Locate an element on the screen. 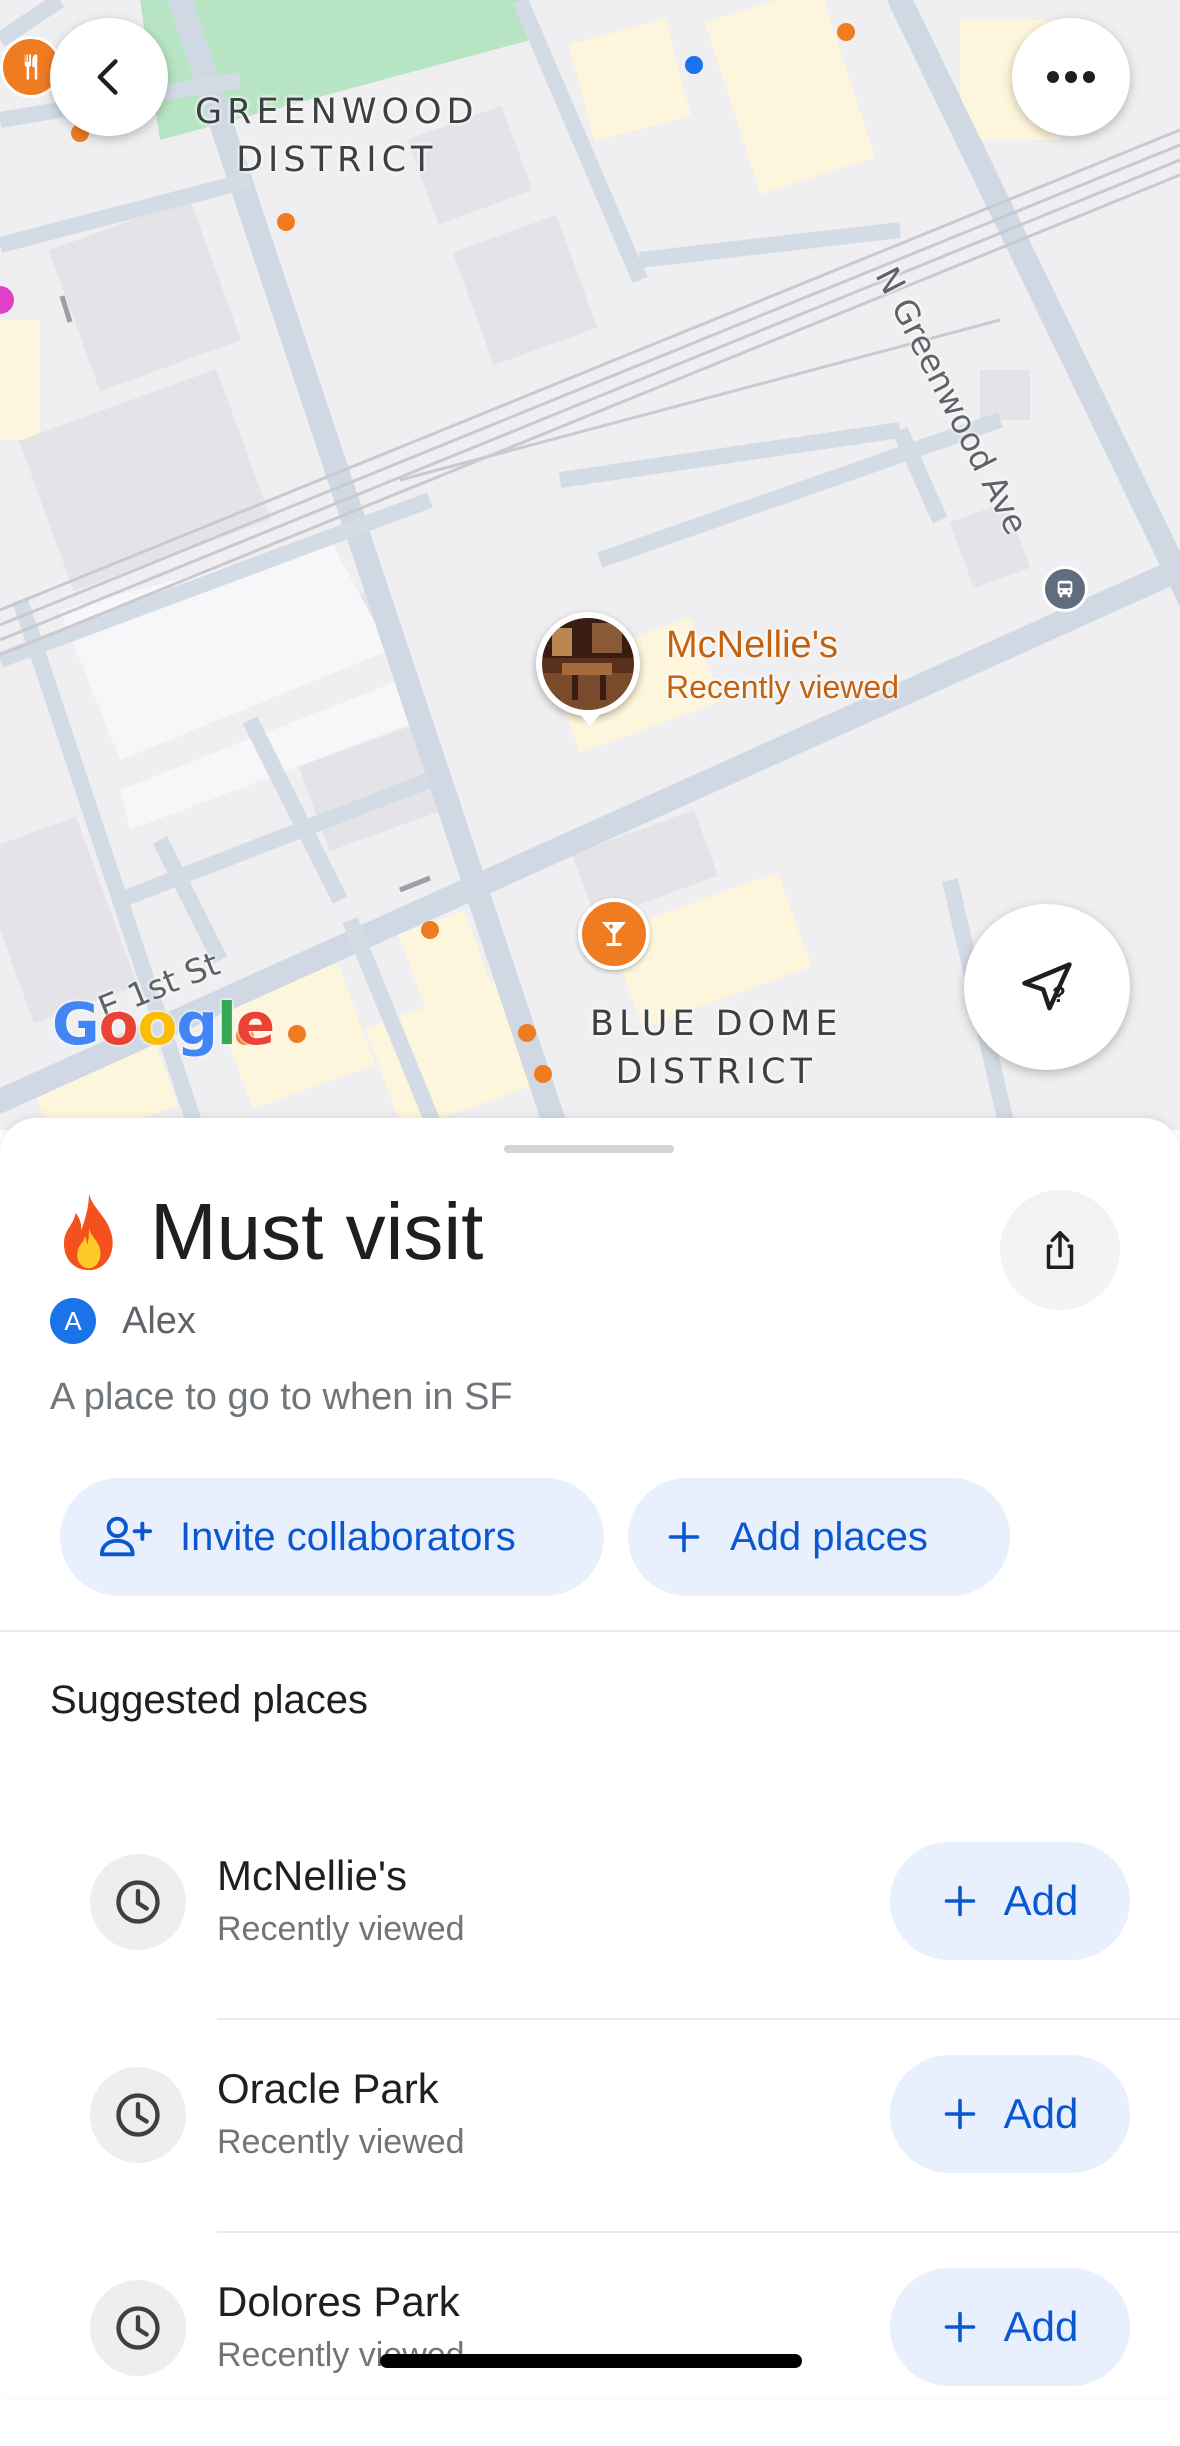 This screenshot has height=2446, width=1180. place-name: Oracle Park is located at coordinates (328, 2088).